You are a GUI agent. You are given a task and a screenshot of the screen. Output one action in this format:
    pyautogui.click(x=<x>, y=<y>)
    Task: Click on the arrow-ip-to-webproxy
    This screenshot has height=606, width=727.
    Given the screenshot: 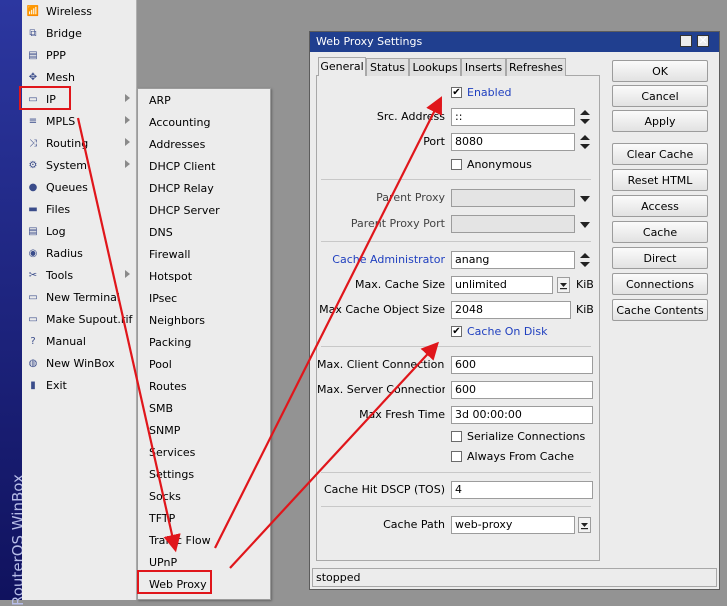 What is the action you would take?
    pyautogui.click(x=128, y=335)
    